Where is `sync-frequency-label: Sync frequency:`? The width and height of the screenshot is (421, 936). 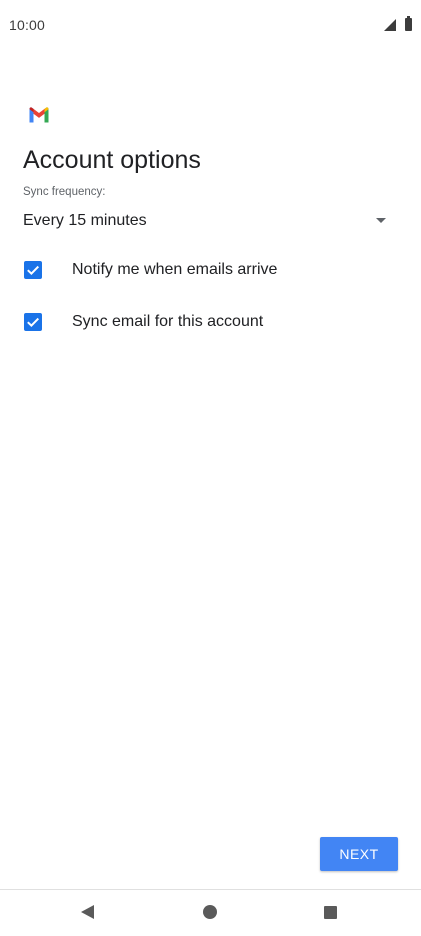
sync-frequency-label: Sync frequency: is located at coordinates (64, 192).